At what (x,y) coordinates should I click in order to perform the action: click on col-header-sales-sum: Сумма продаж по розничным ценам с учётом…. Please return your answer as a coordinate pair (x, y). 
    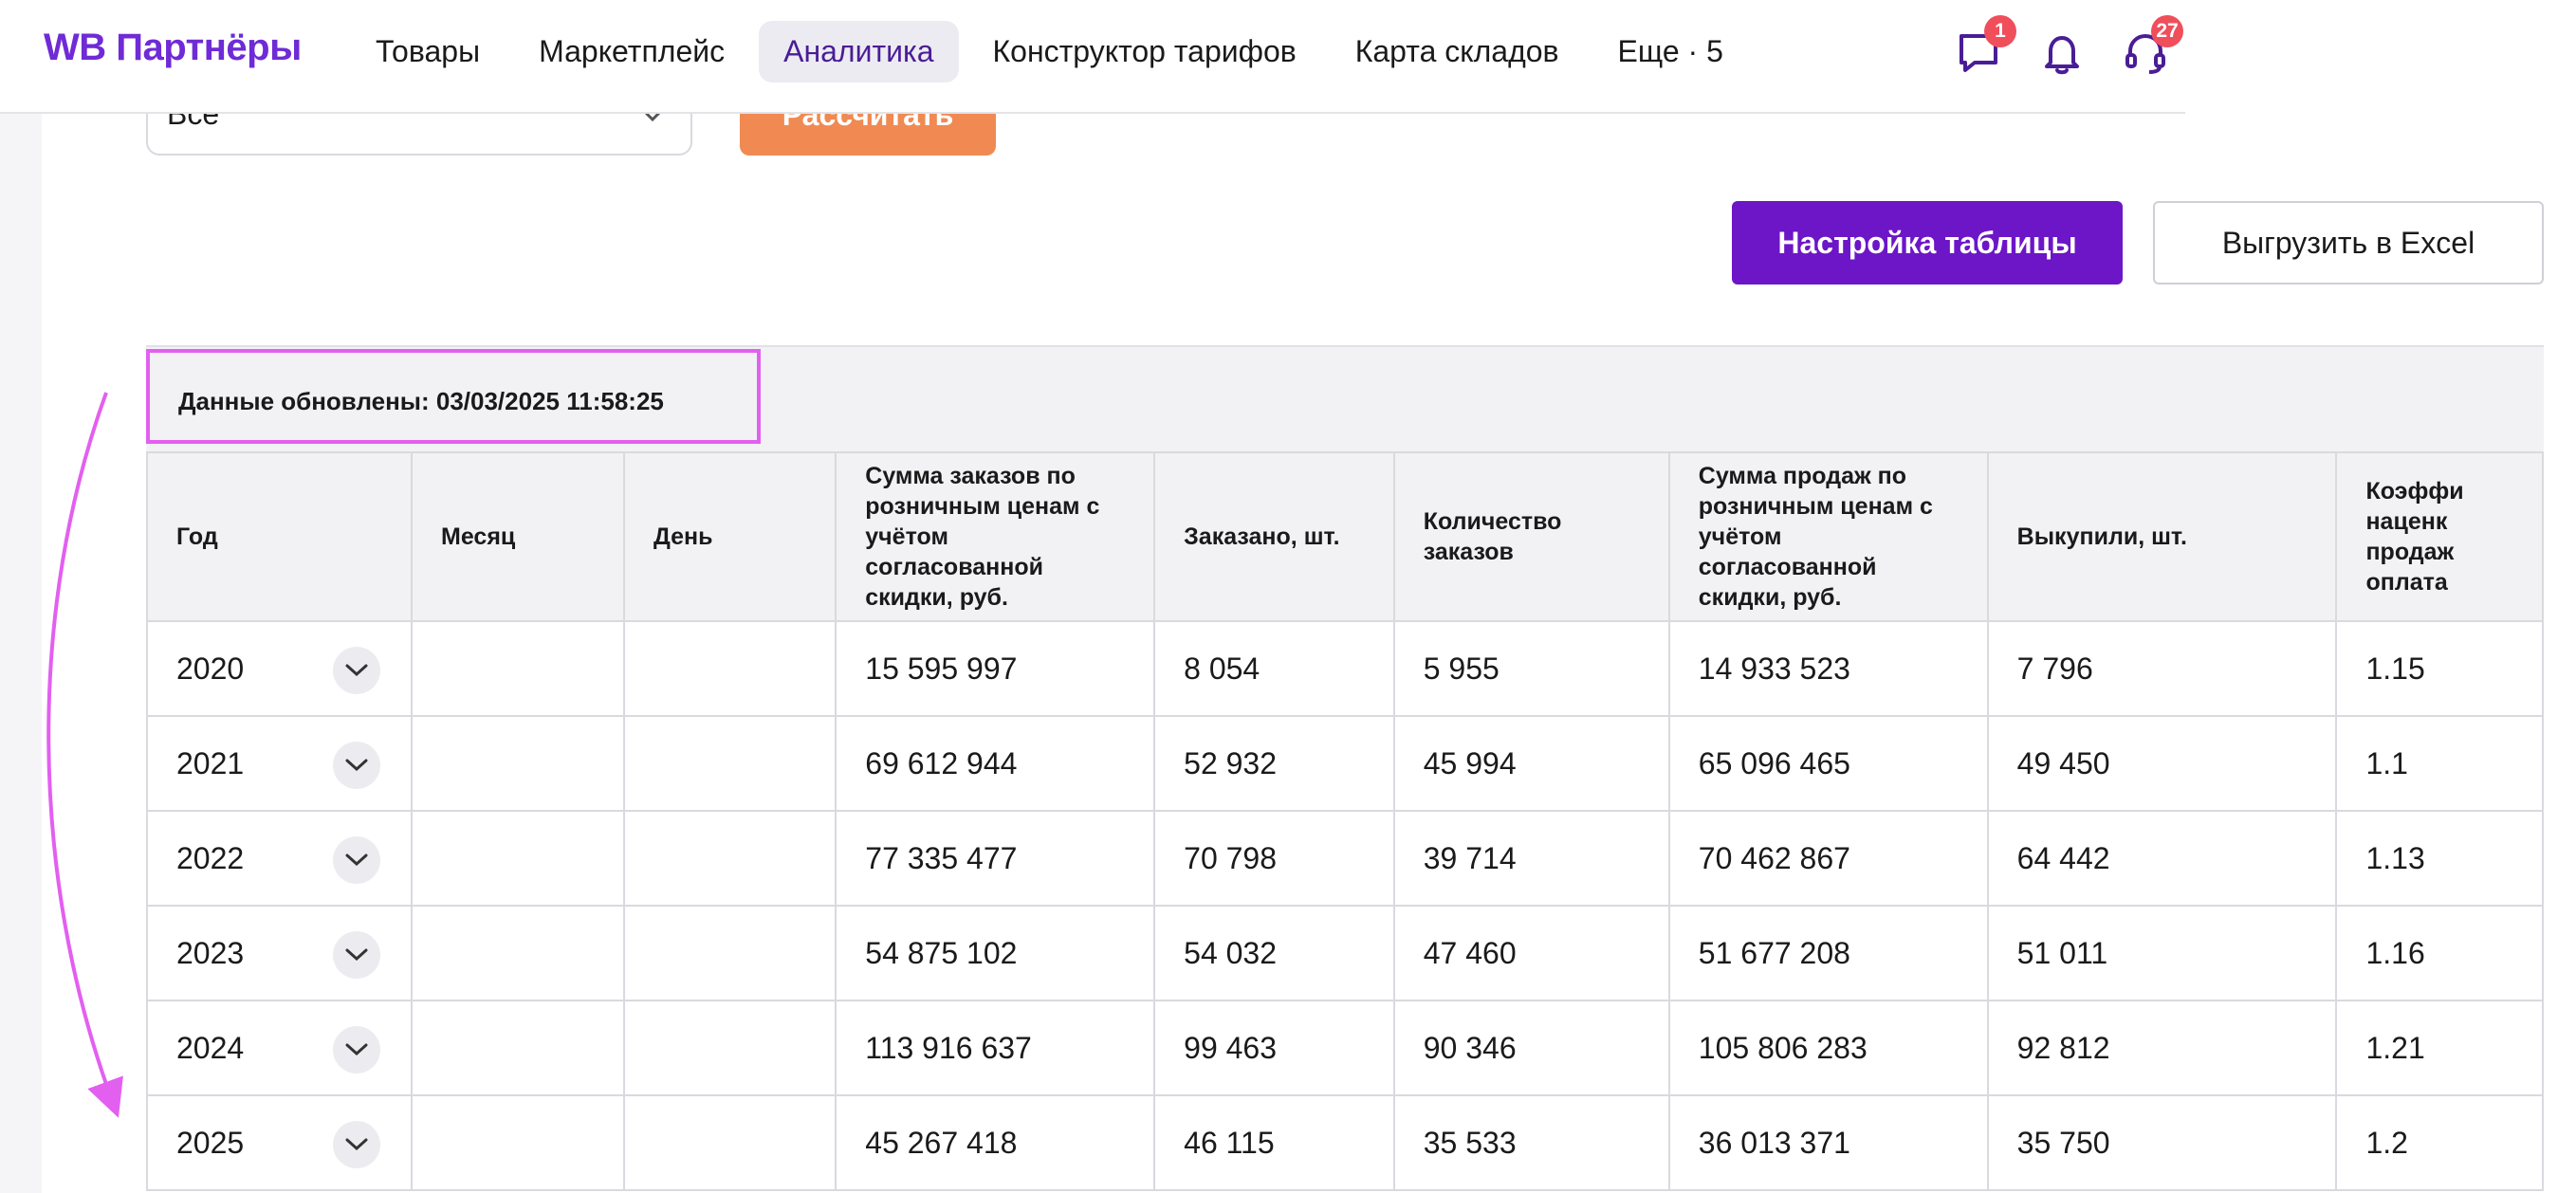
    Looking at the image, I should click on (1828, 536).